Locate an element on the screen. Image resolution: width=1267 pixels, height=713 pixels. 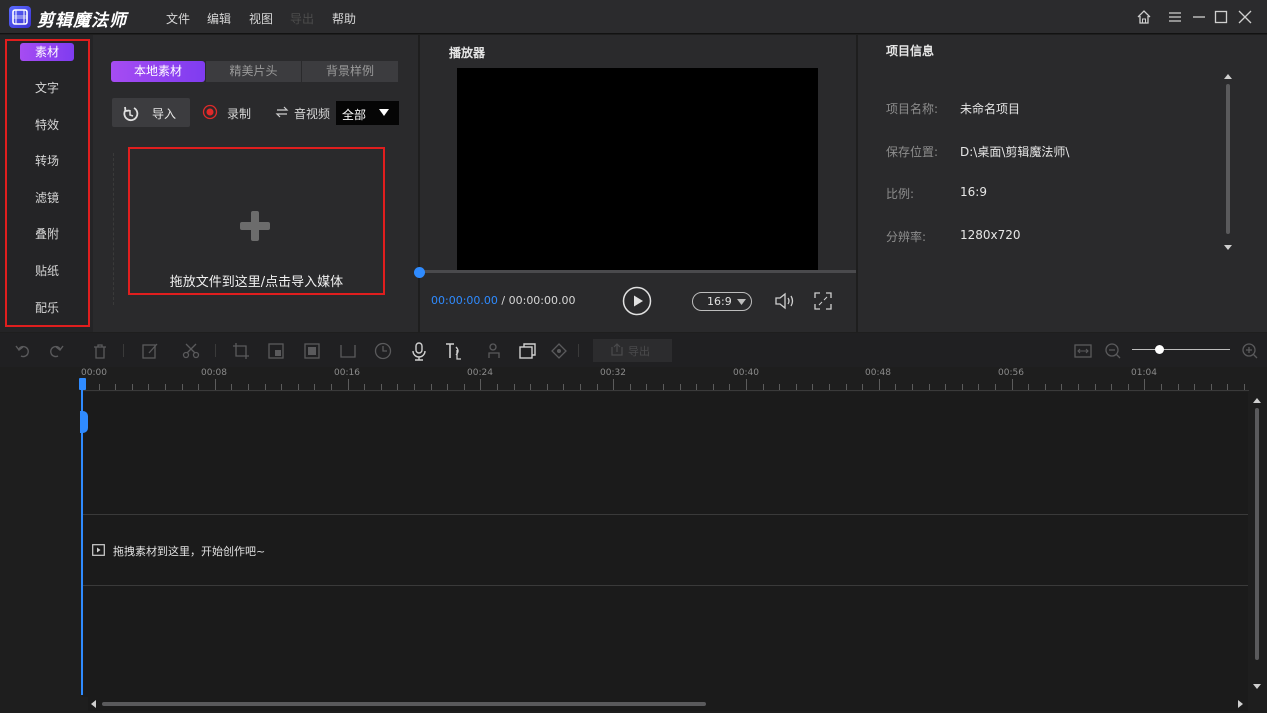
resolution-value: 1280x720 is located at coordinates (990, 235).